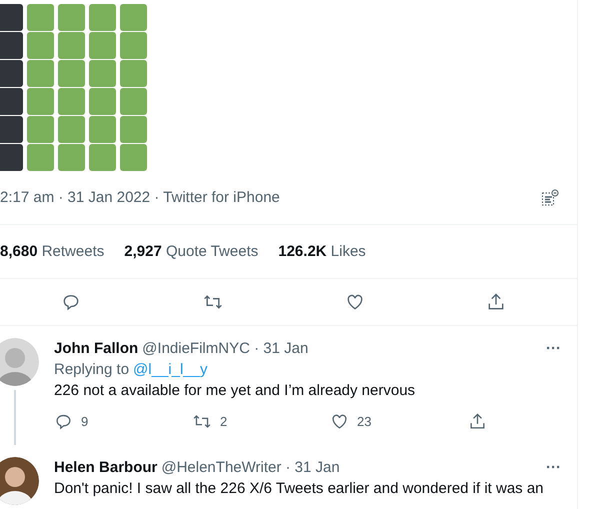 The width and height of the screenshot is (598, 509). What do you see at coordinates (106, 467) in the screenshot?
I see `author-name: Helen Barbour` at bounding box center [106, 467].